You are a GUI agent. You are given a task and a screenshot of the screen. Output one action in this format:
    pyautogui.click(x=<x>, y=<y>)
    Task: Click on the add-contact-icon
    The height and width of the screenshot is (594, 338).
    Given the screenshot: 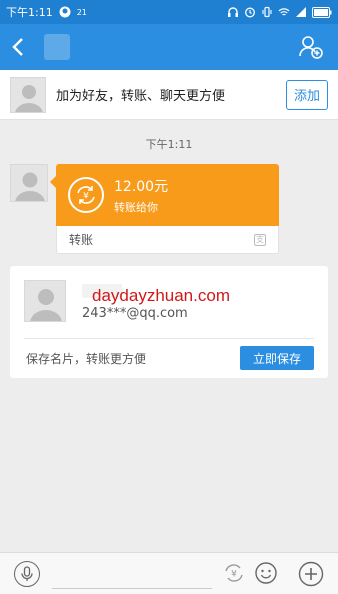 What is the action you would take?
    pyautogui.click(x=311, y=47)
    